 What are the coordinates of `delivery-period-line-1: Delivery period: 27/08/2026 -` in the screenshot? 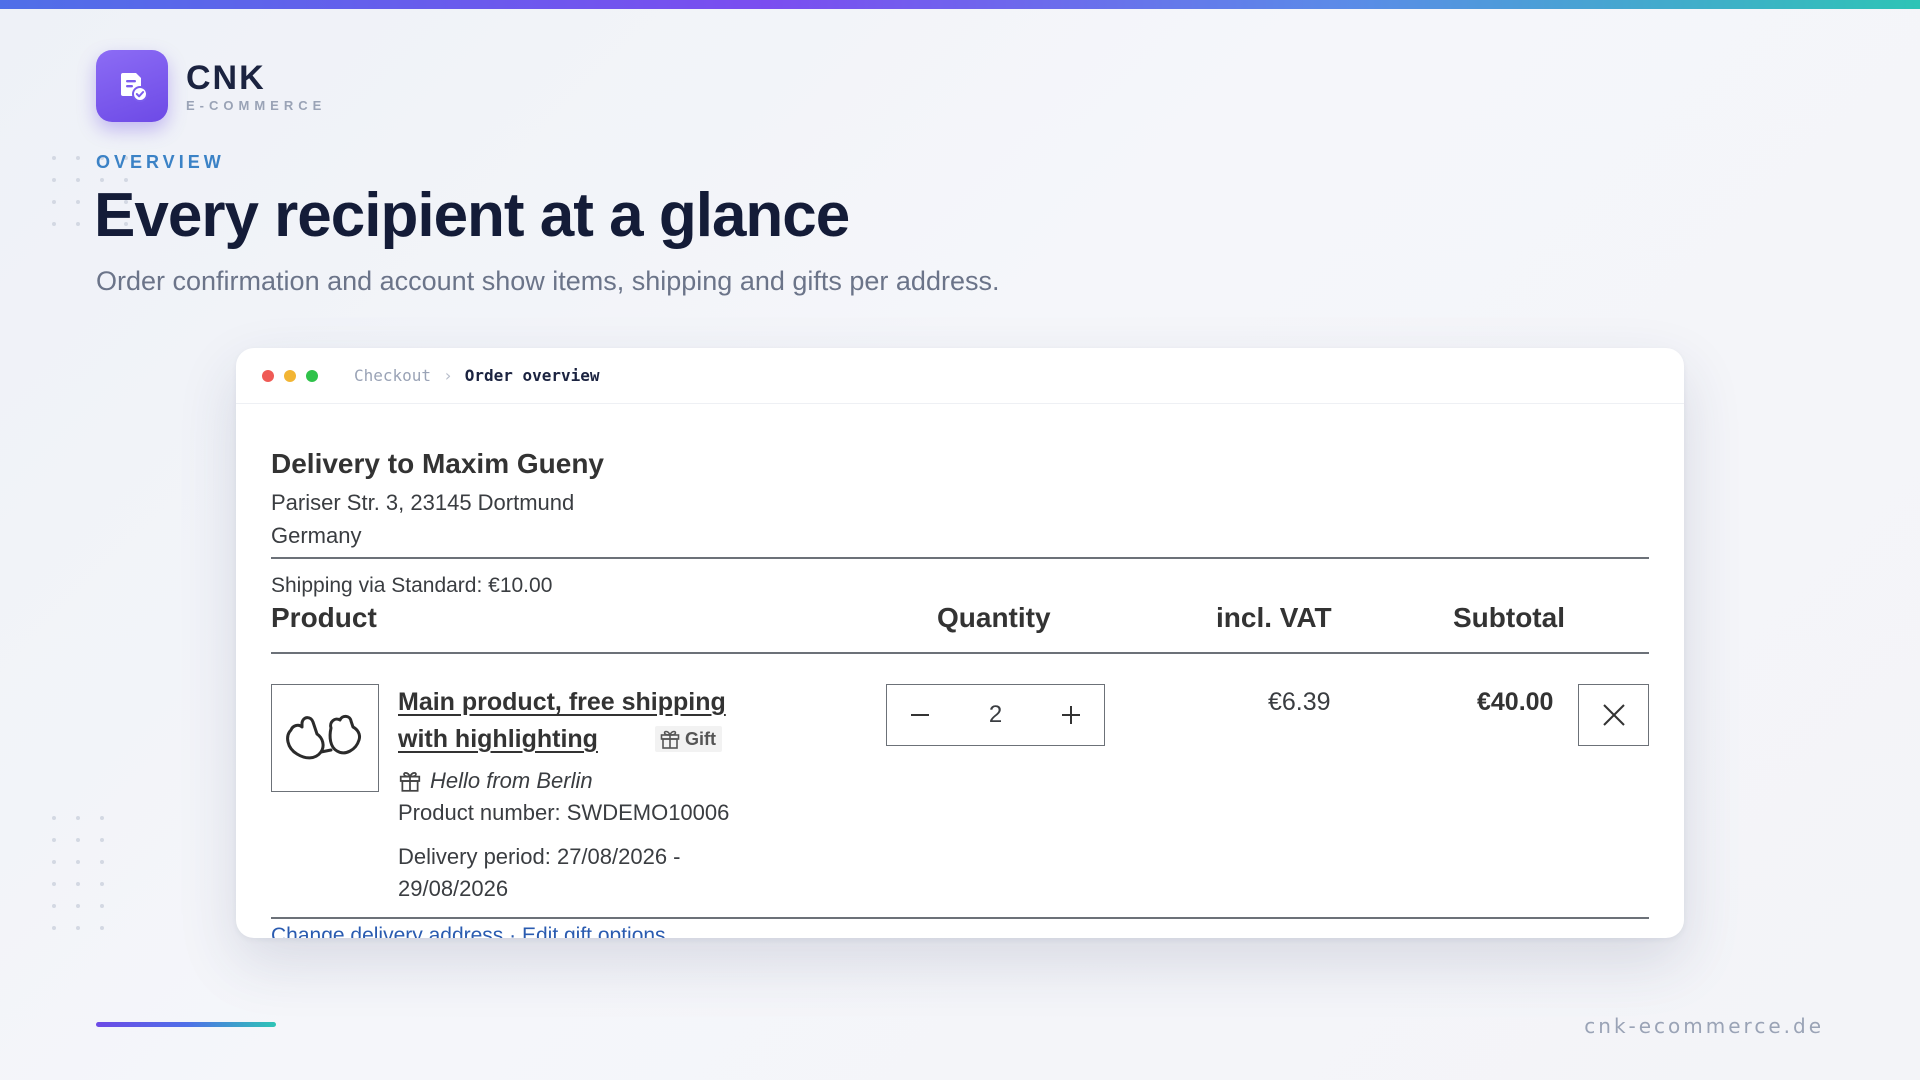 It's located at (539, 856).